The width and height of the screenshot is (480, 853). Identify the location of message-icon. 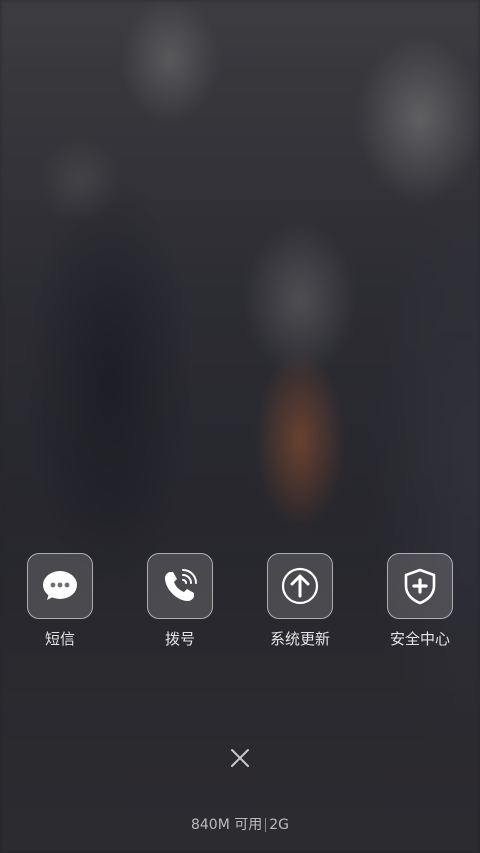
(60, 585).